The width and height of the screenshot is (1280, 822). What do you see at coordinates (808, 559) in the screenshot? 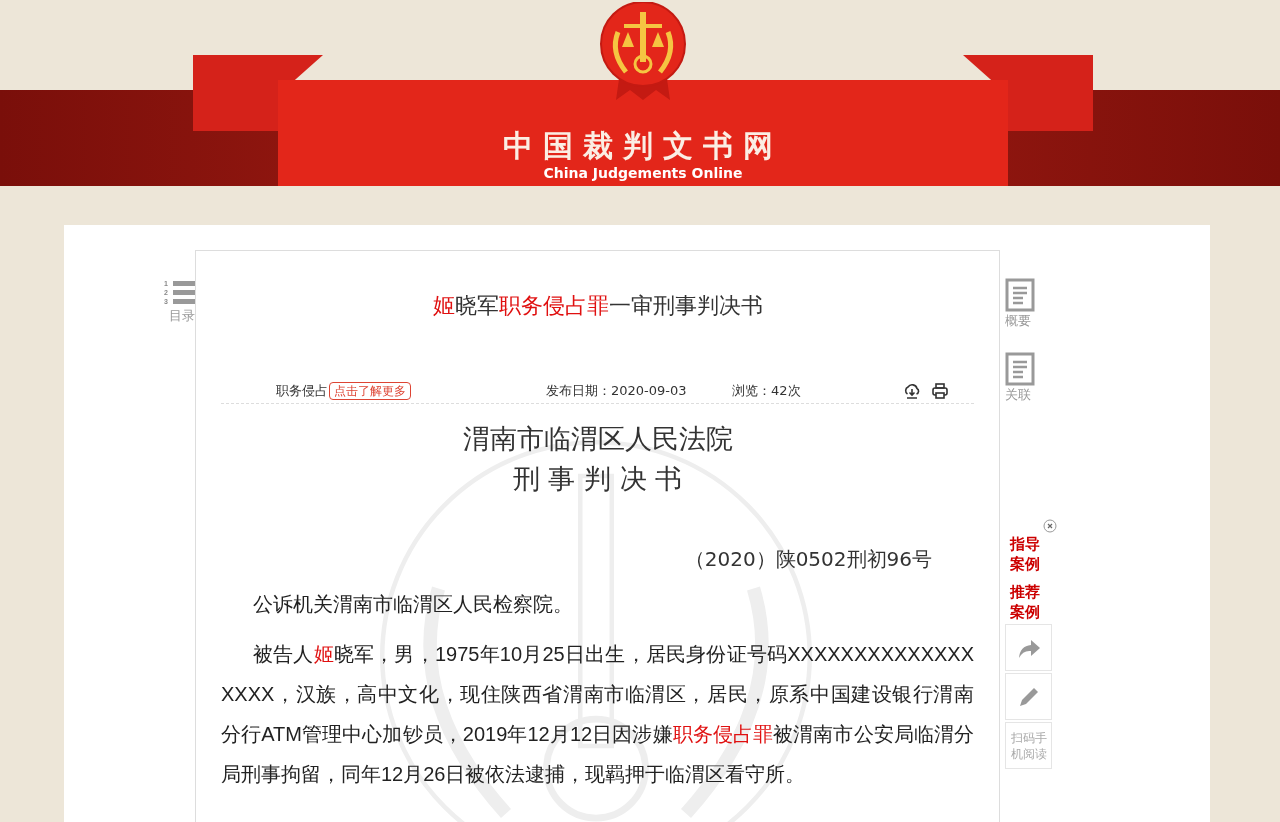
I see `case-number: （2020）陕0502刑初96号` at bounding box center [808, 559].